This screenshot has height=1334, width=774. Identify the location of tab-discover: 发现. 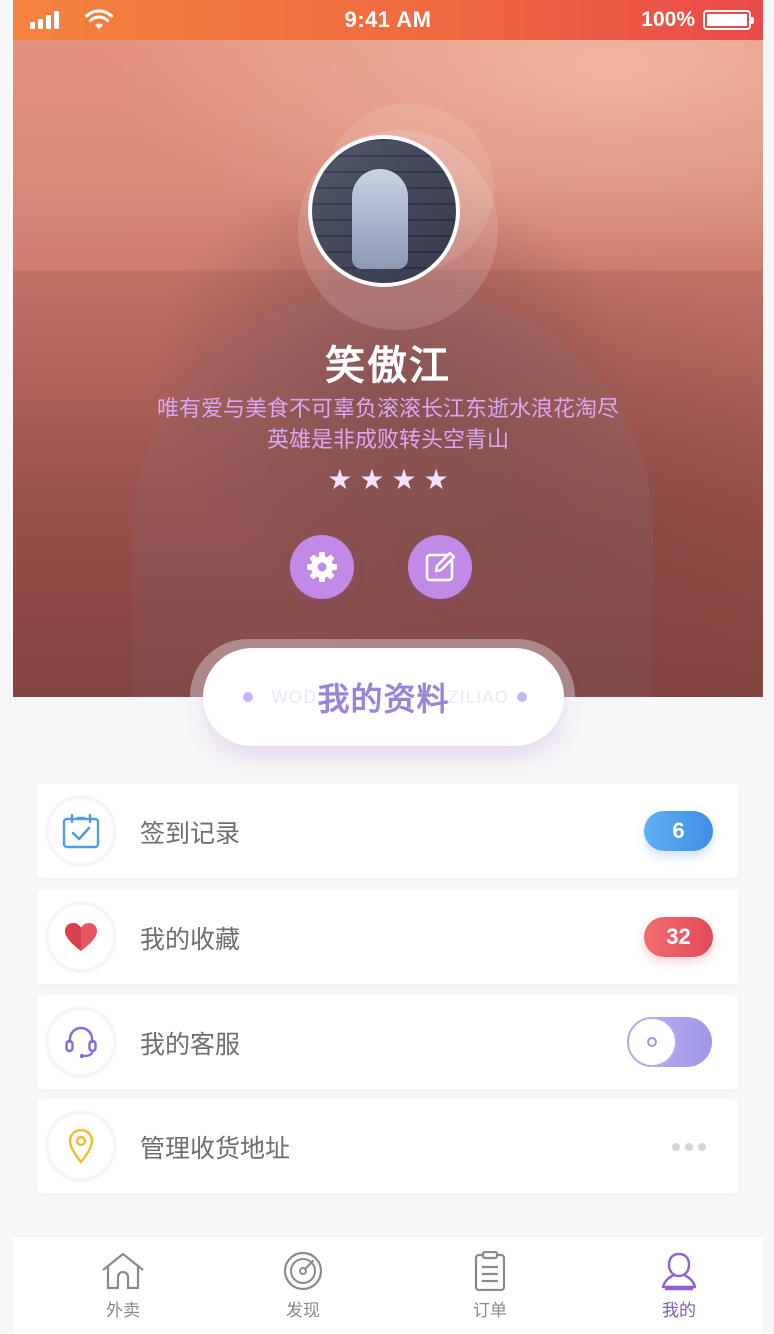
(303, 1286).